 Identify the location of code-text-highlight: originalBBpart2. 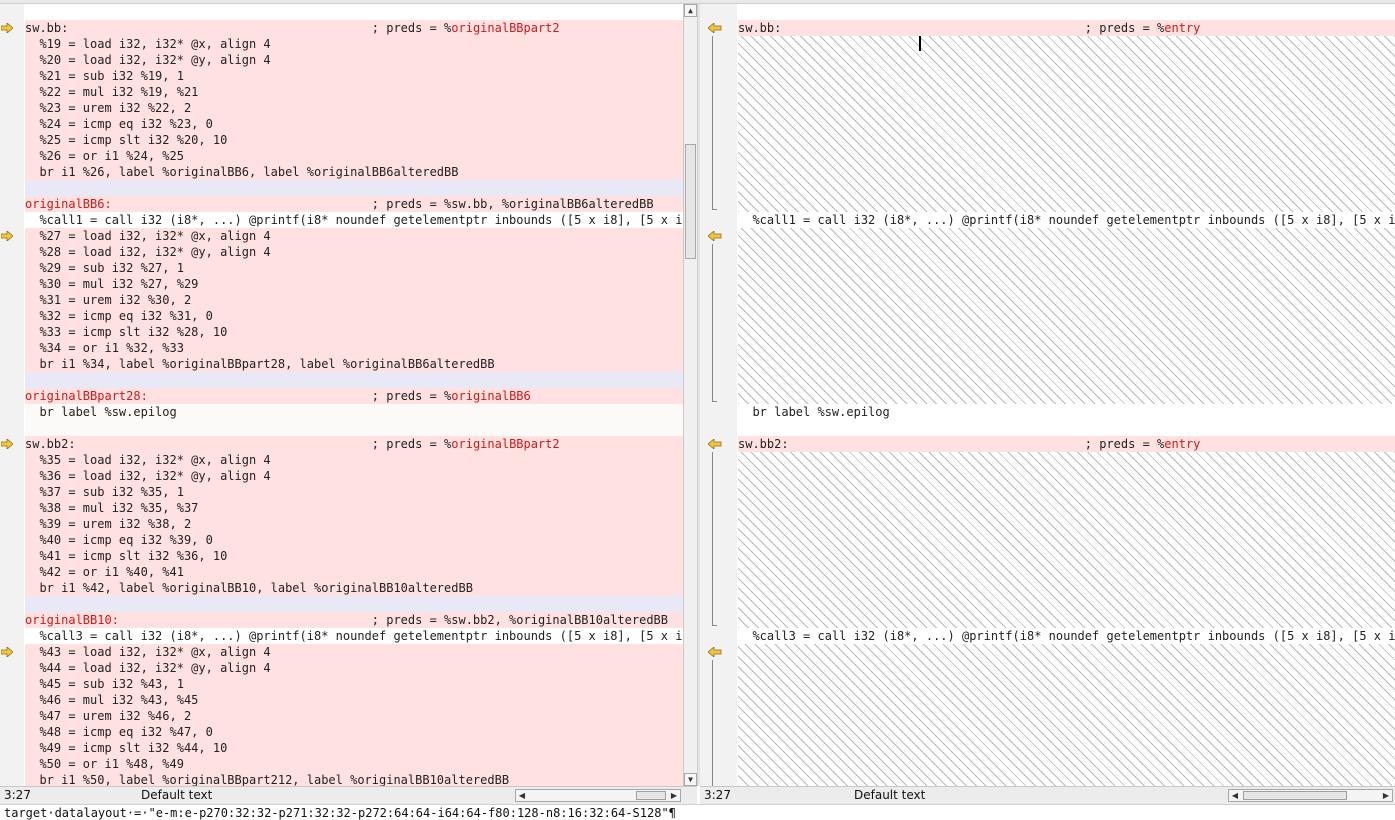
(505, 28).